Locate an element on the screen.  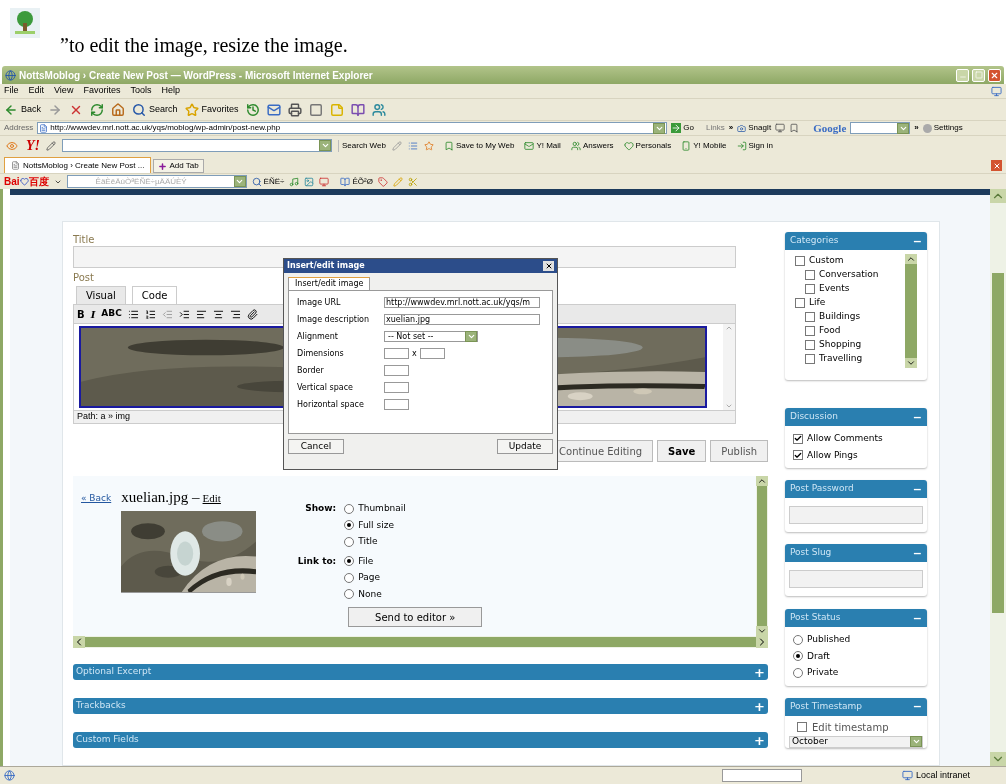
indent-icon is located at coordinates (184, 314).